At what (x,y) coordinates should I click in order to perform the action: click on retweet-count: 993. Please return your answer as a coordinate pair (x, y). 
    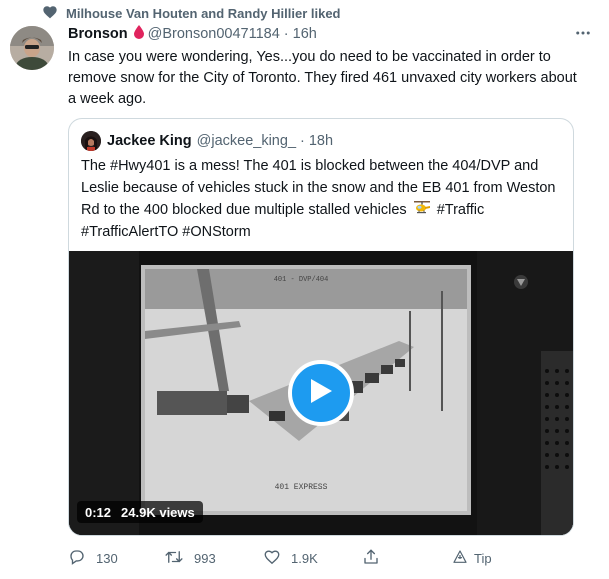
    Looking at the image, I should click on (205, 558).